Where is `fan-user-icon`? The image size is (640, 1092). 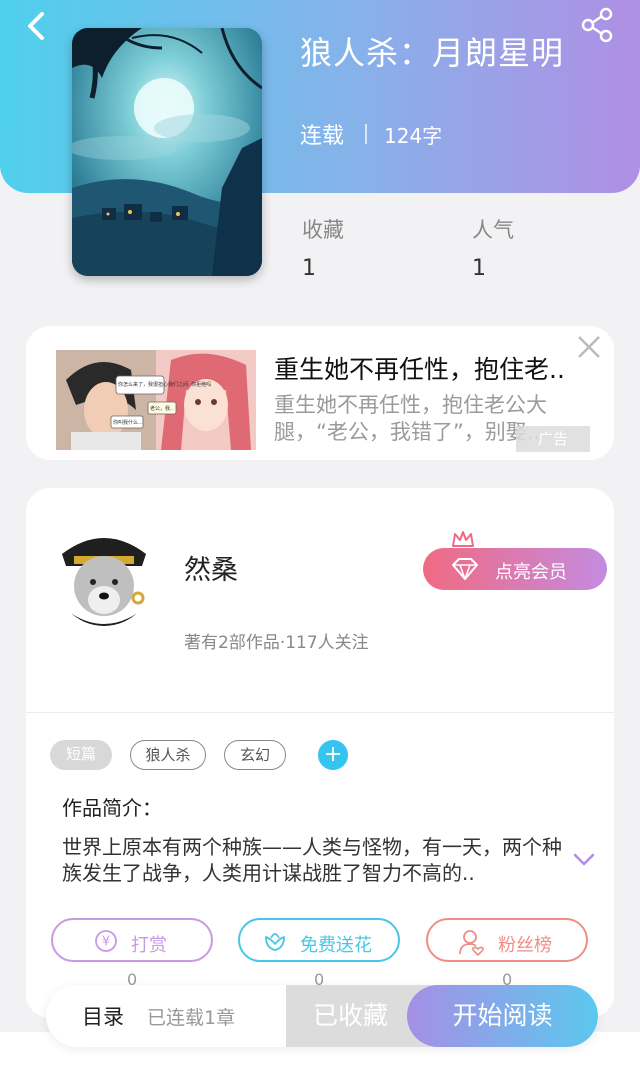 fan-user-icon is located at coordinates (471, 943).